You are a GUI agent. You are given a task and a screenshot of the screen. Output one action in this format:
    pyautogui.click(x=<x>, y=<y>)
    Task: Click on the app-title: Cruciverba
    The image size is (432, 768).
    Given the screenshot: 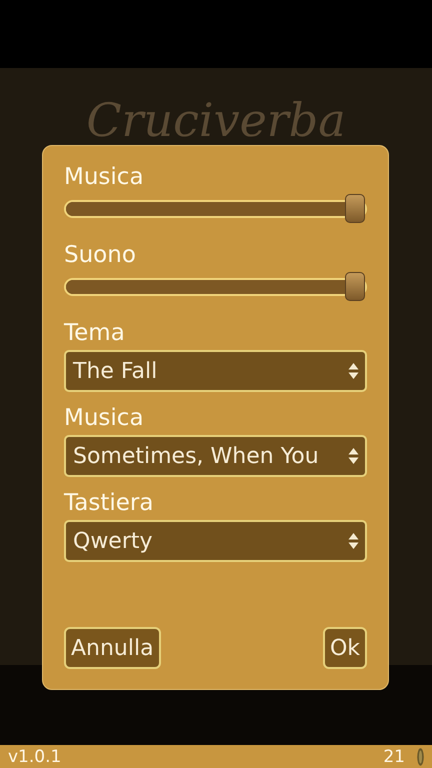 What is the action you would take?
    pyautogui.click(x=216, y=120)
    